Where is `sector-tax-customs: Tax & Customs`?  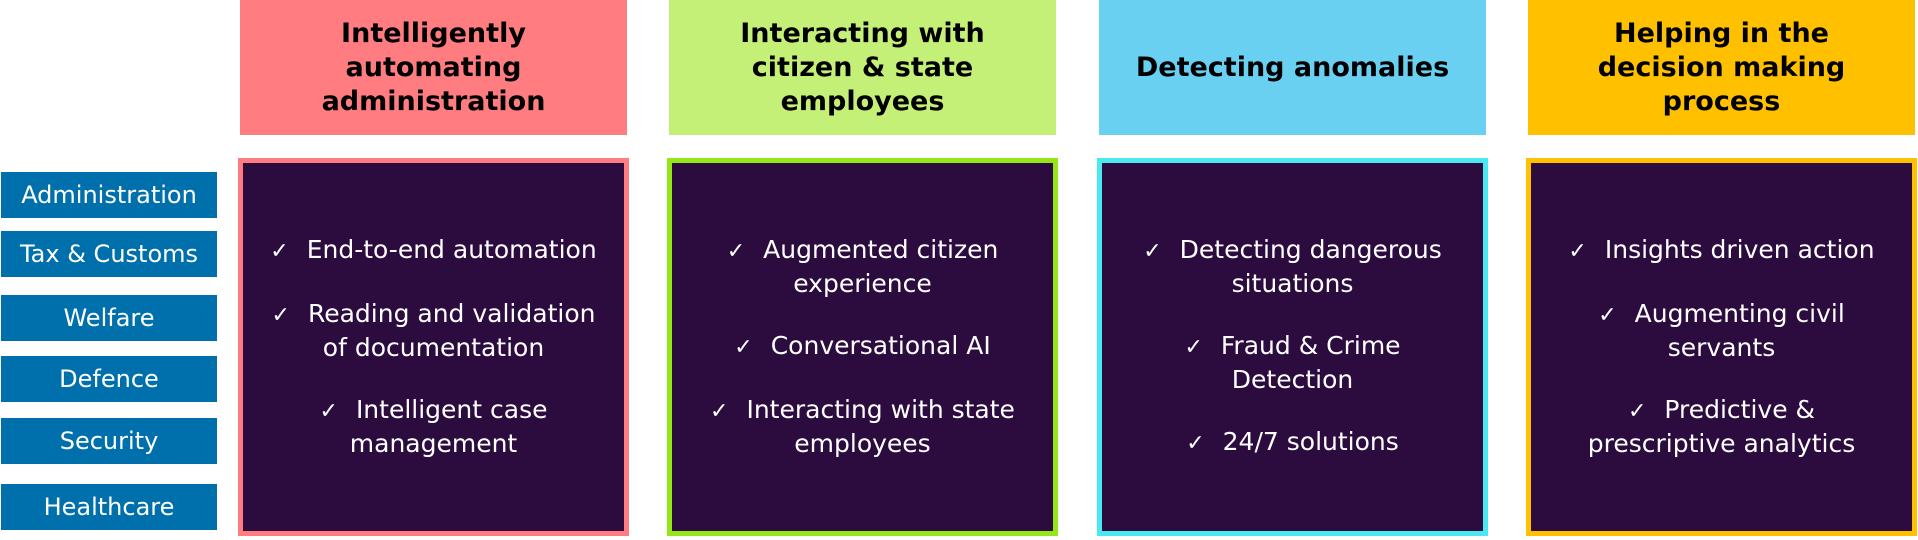
sector-tax-customs: Tax & Customs is located at coordinates (109, 254).